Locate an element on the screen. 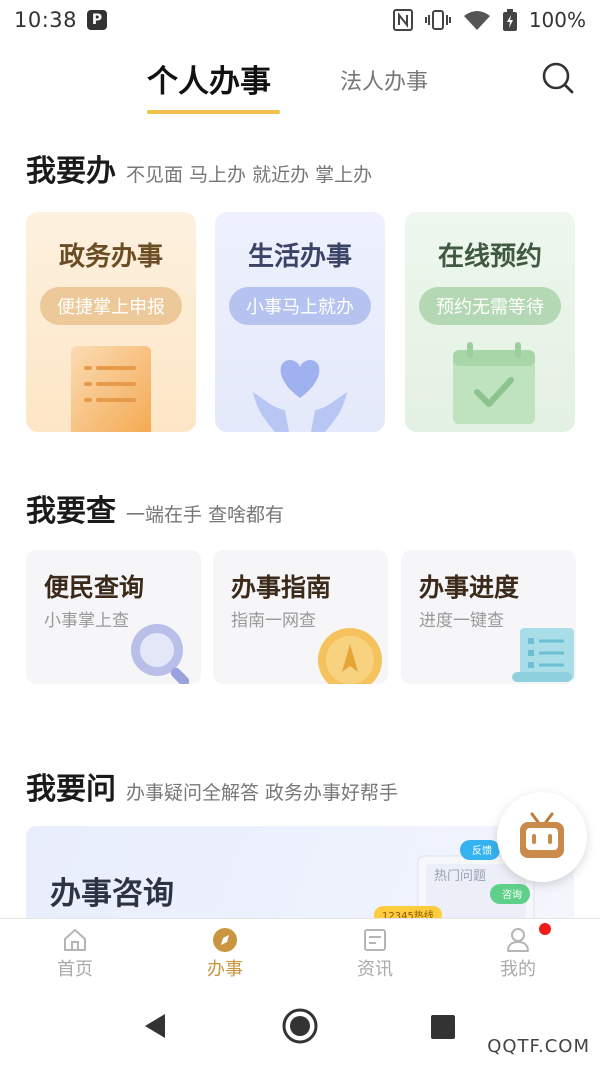 This screenshot has width=600, height=1067. status-time: 10:38 is located at coordinates (46, 20).